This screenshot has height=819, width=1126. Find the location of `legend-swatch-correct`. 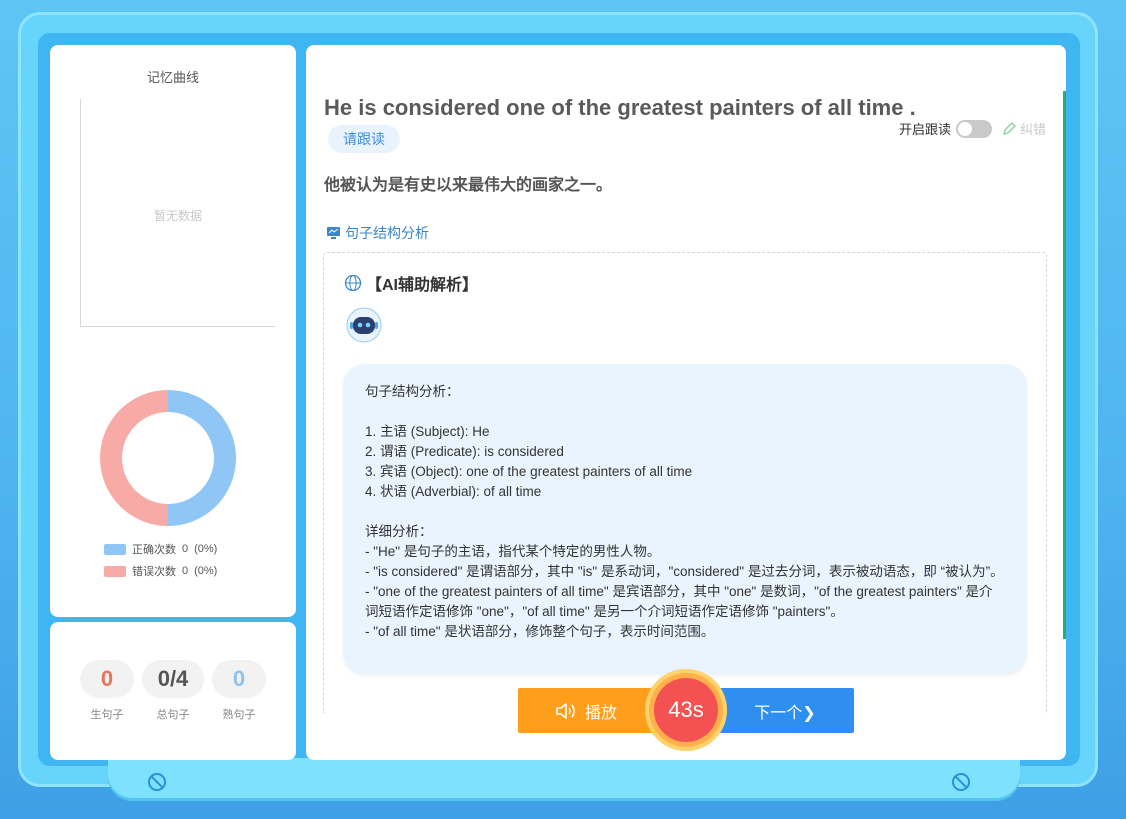

legend-swatch-correct is located at coordinates (115, 549).